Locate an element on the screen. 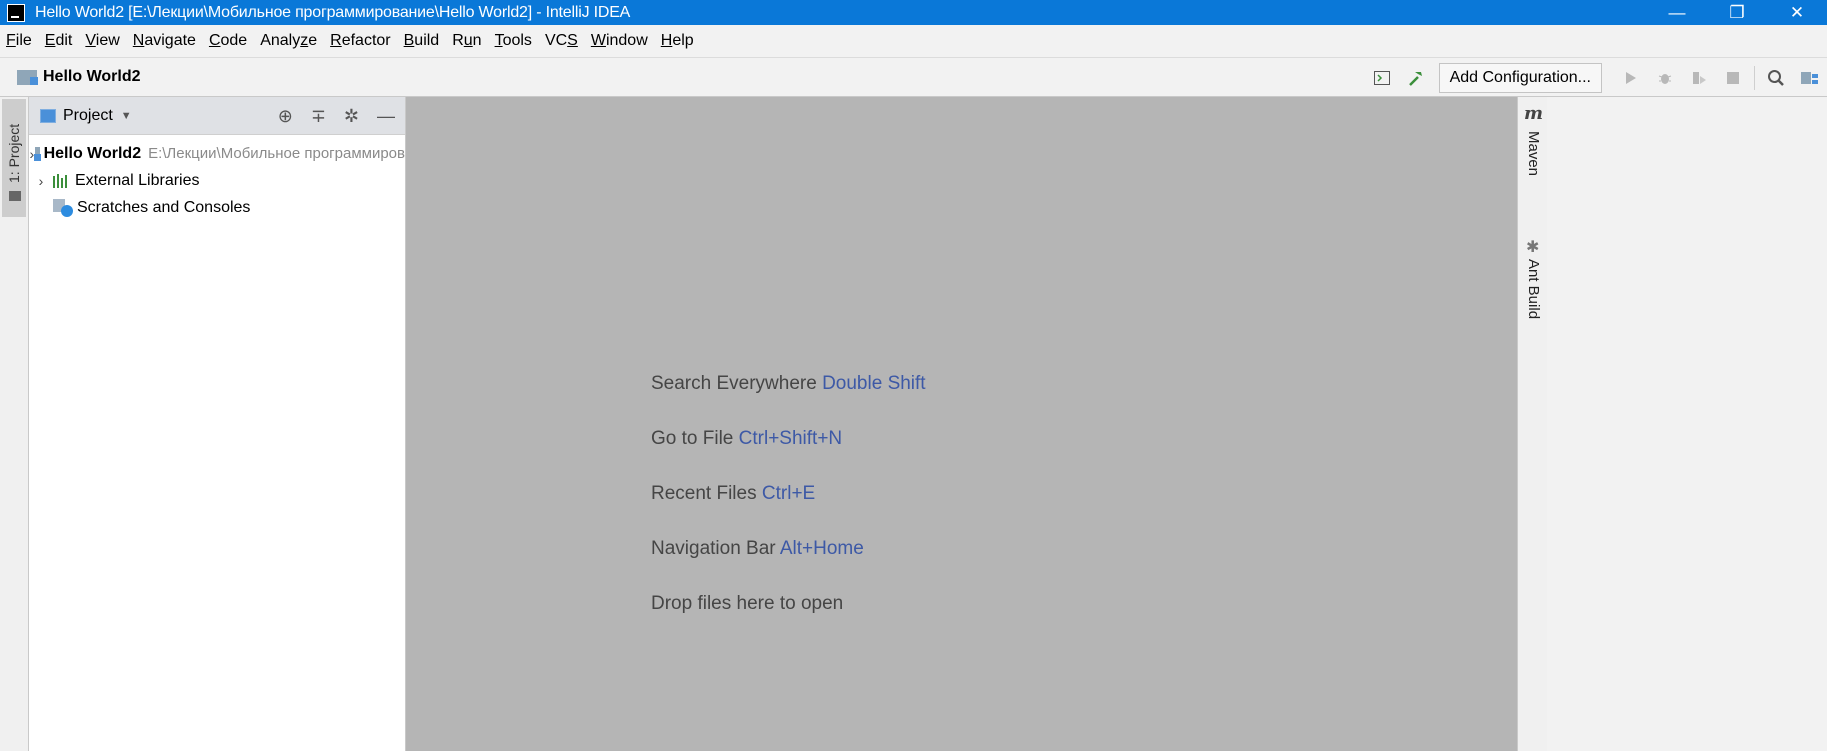  tree-item-label: External Libraries is located at coordinates (137, 180).